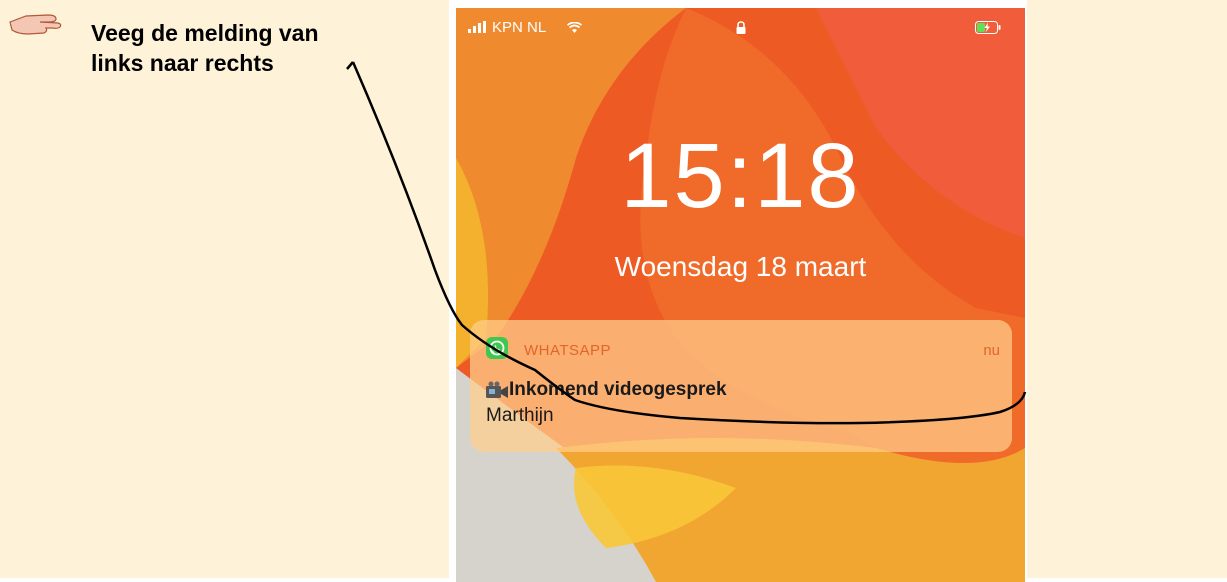 Image resolution: width=1227 pixels, height=582 pixels. I want to click on lock-icon, so click(741, 27).